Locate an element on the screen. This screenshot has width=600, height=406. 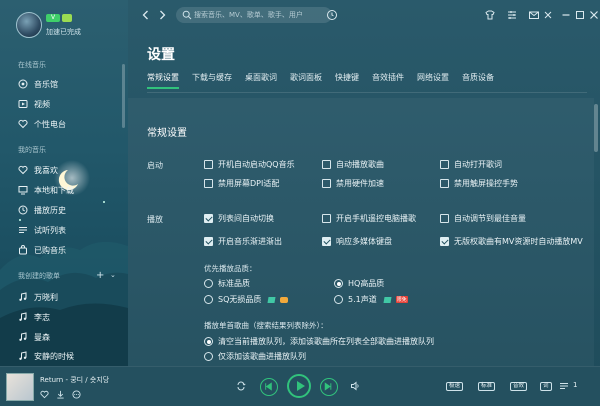
settings-tabs: 常规设置 下载与缓存 桌面歌词 歌词面板 快捷键 音效插件 网络设置 音质设备 is located at coordinates (327, 80).